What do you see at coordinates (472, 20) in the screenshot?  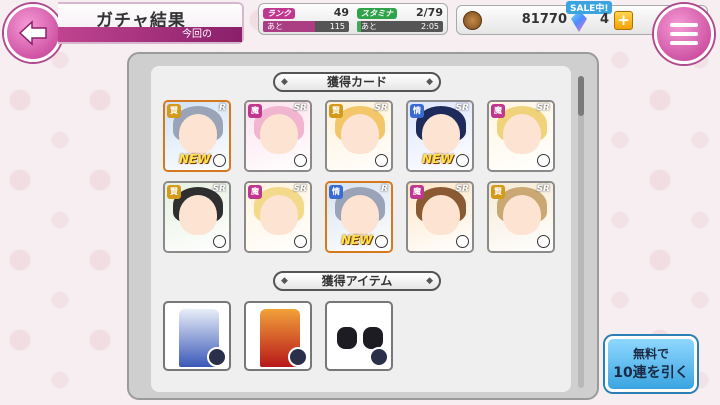 I see `coin-icon` at bounding box center [472, 20].